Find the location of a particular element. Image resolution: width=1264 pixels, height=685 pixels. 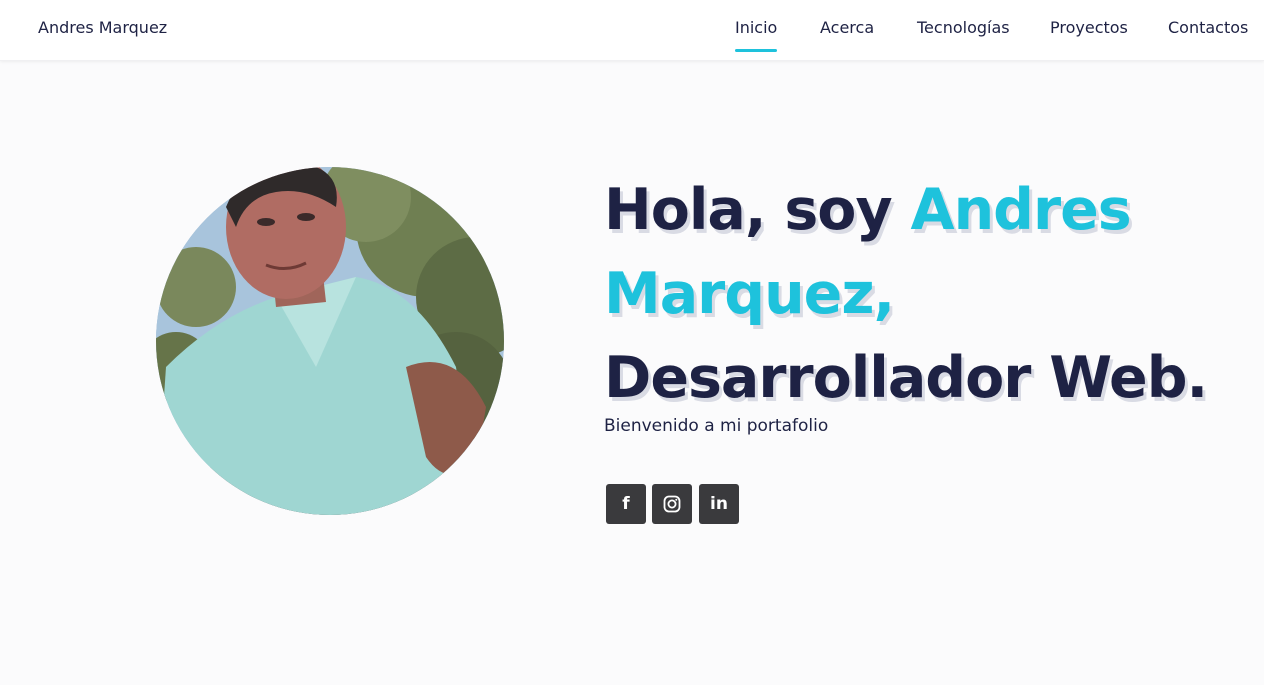

nav-tecnologias: Tecnologías is located at coordinates (963, 27).